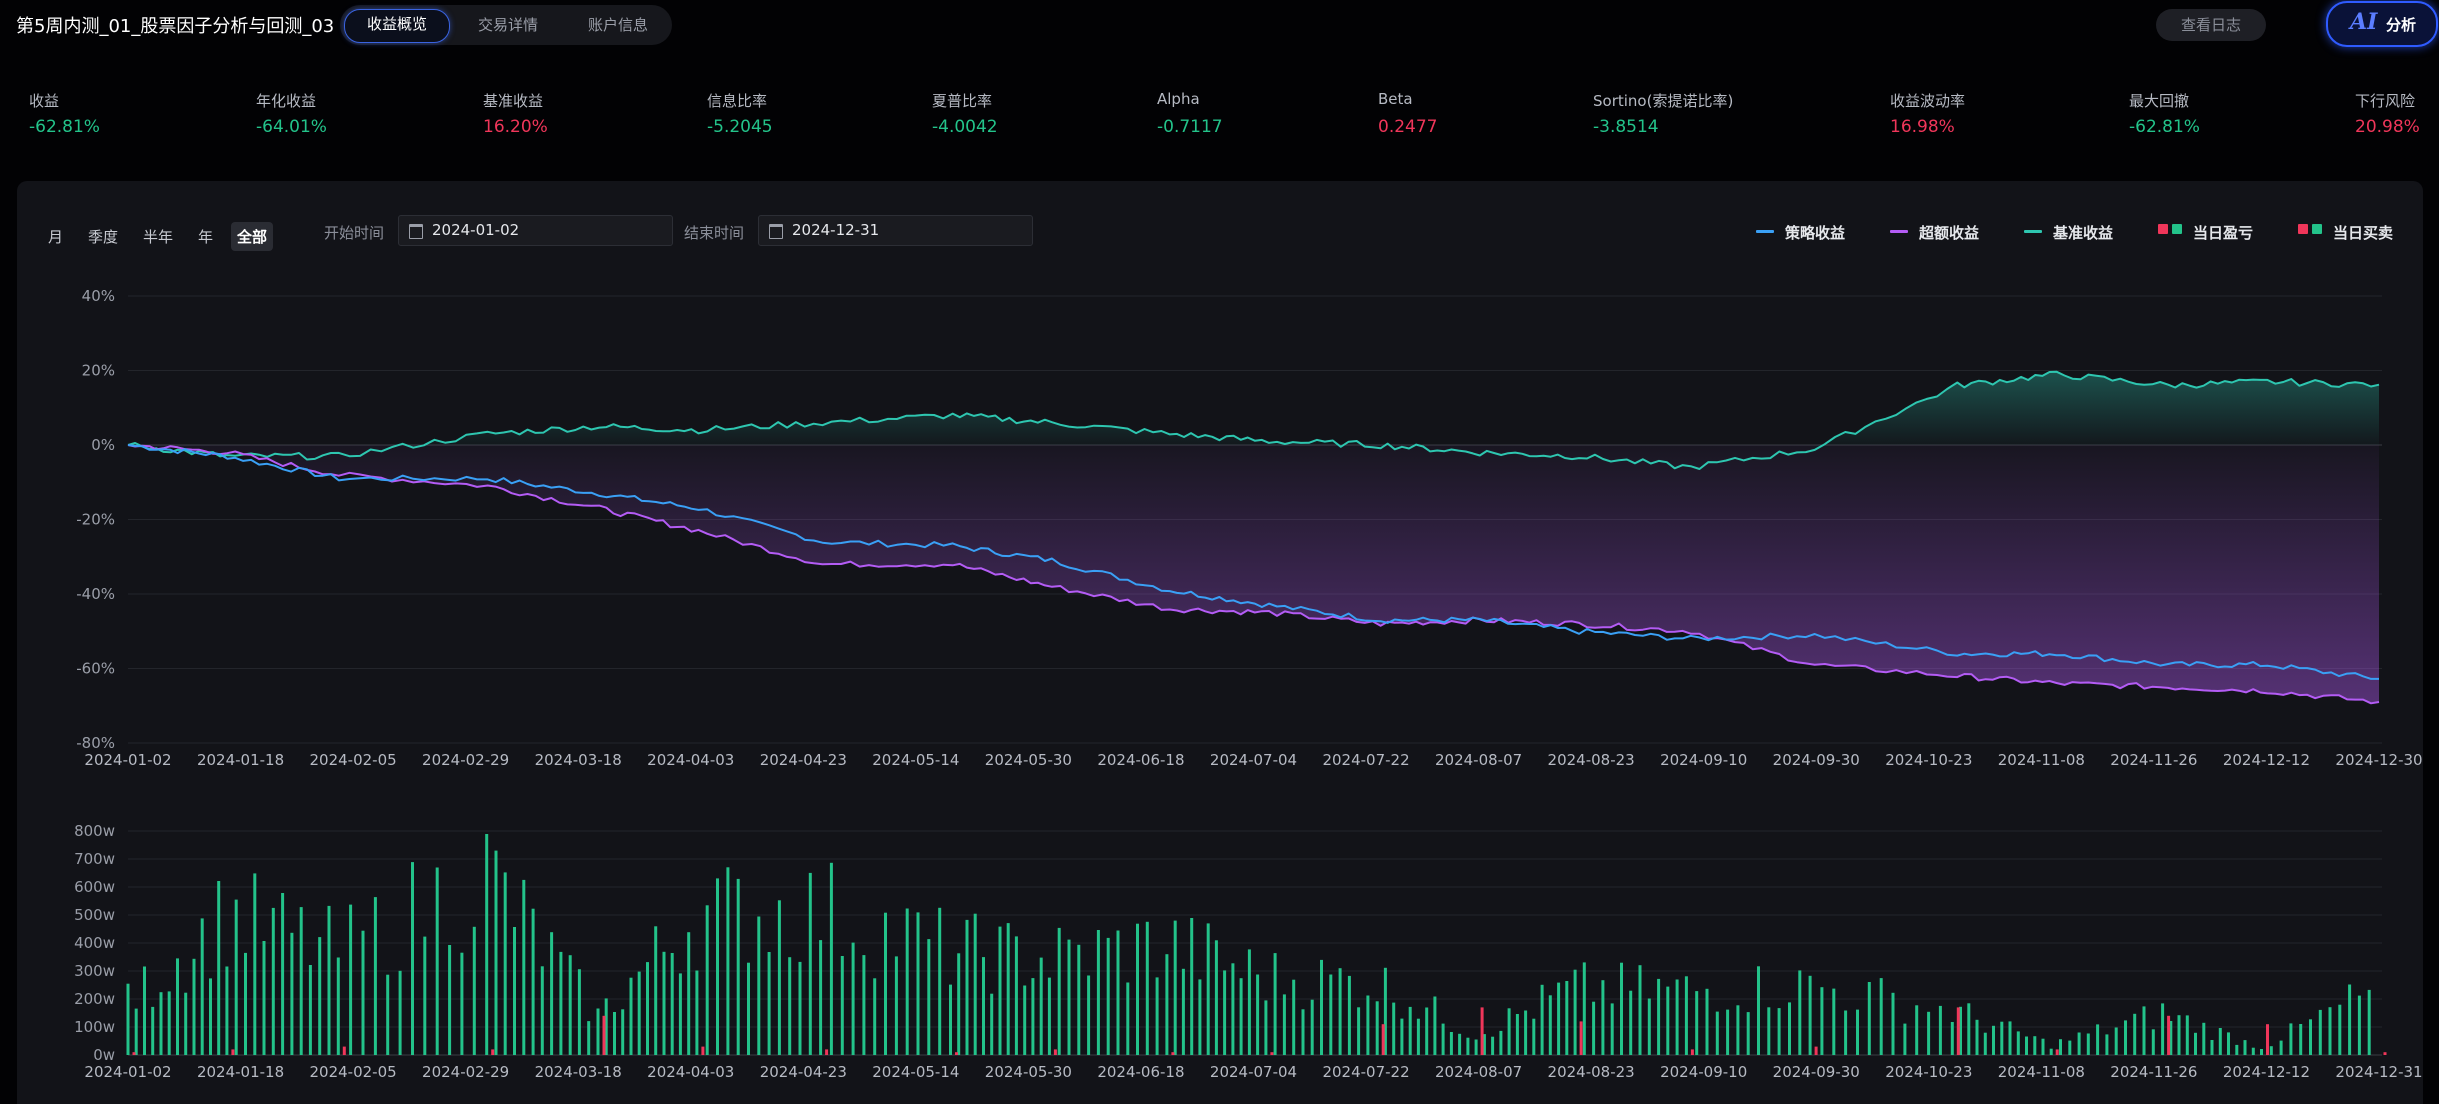  Describe the element at coordinates (1478, 760) in the screenshot. I see `x-tick-label: 2024-08-07` at that location.